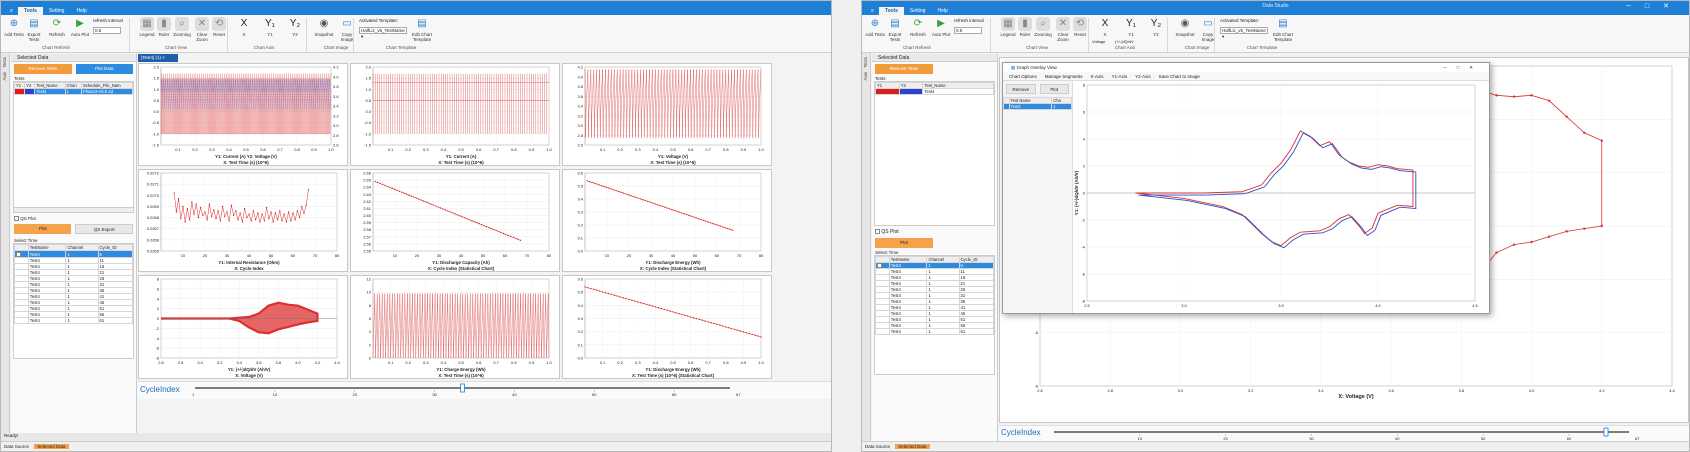  Describe the element at coordinates (158, 58) in the screenshot. I see `document-tab: [Test4] (1) ×` at that location.